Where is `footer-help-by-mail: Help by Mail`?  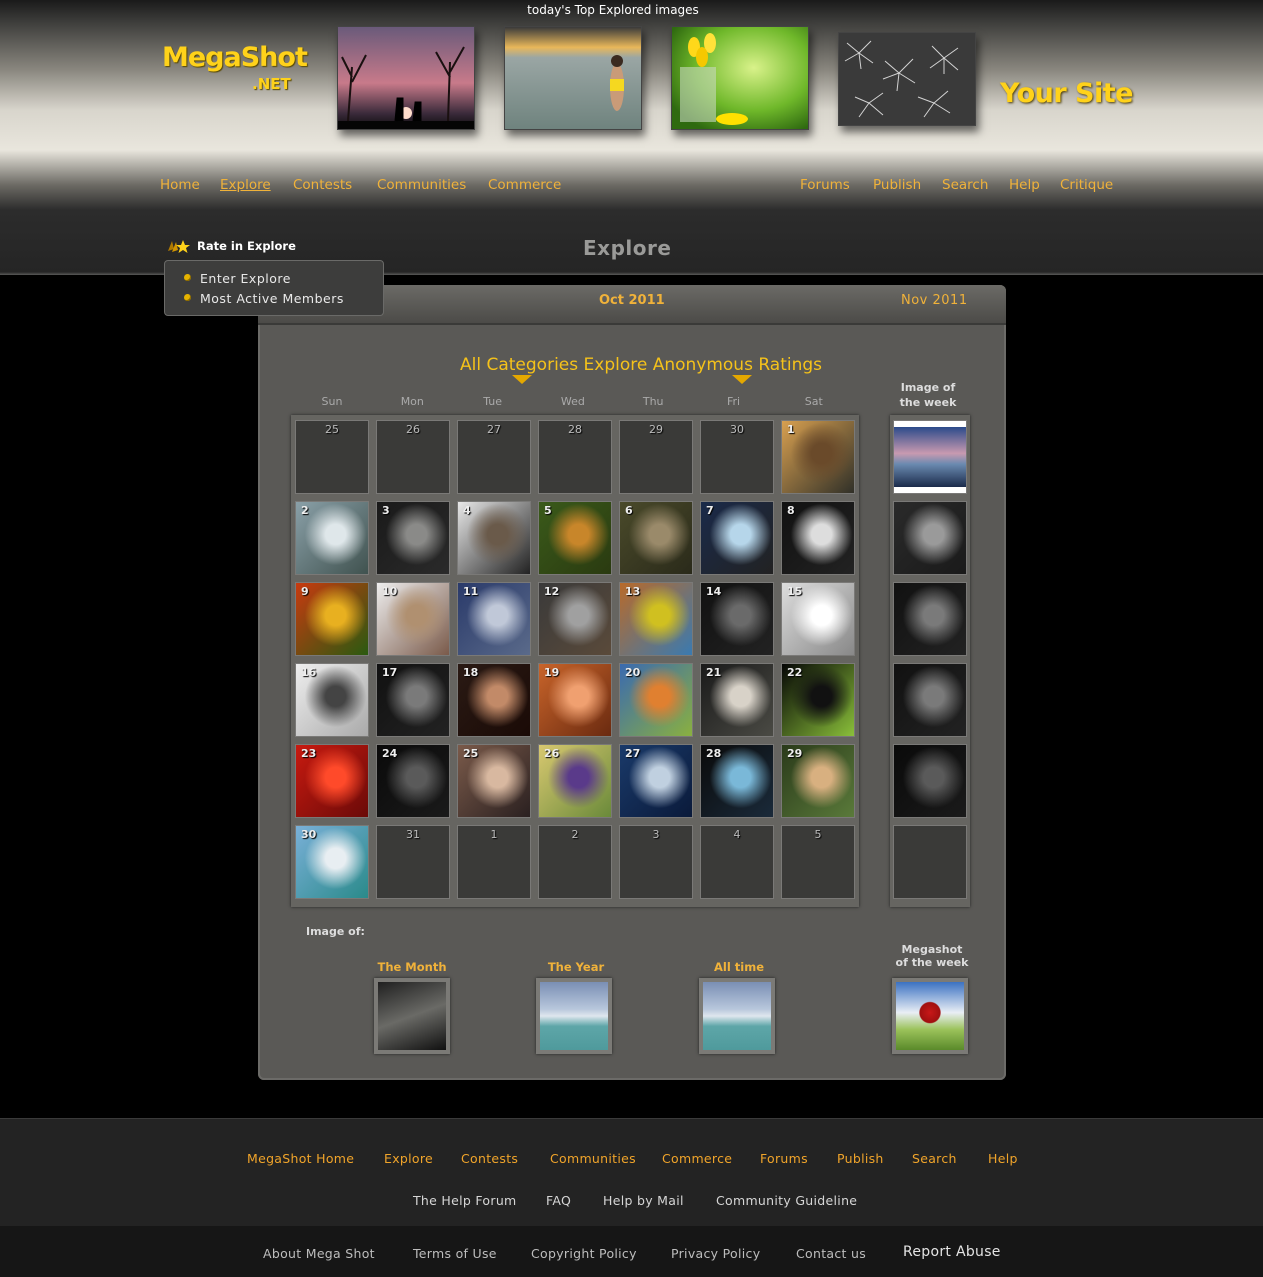
footer-help-by-mail: Help by Mail is located at coordinates (643, 1200).